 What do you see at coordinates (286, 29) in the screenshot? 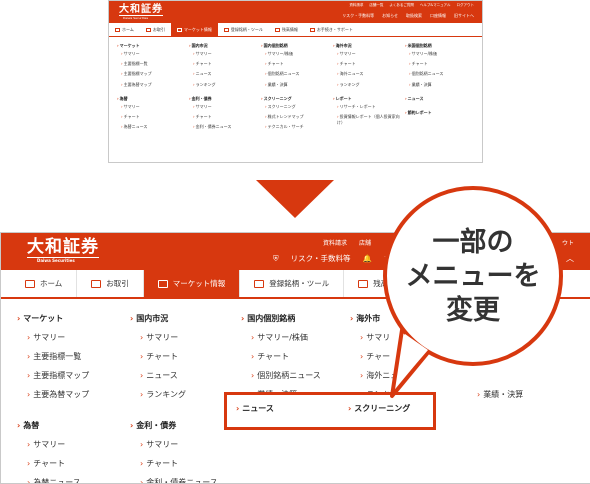
I see `thumb-tab-balance: 残高情報` at bounding box center [286, 29].